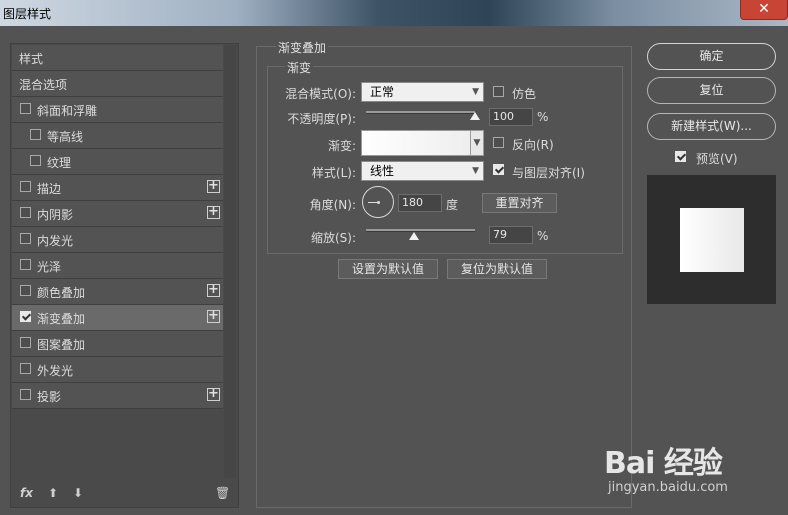 Image resolution: width=788 pixels, height=515 pixels. What do you see at coordinates (117, 292) in the screenshot?
I see `style-list-item: 颜色叠加 +` at bounding box center [117, 292].